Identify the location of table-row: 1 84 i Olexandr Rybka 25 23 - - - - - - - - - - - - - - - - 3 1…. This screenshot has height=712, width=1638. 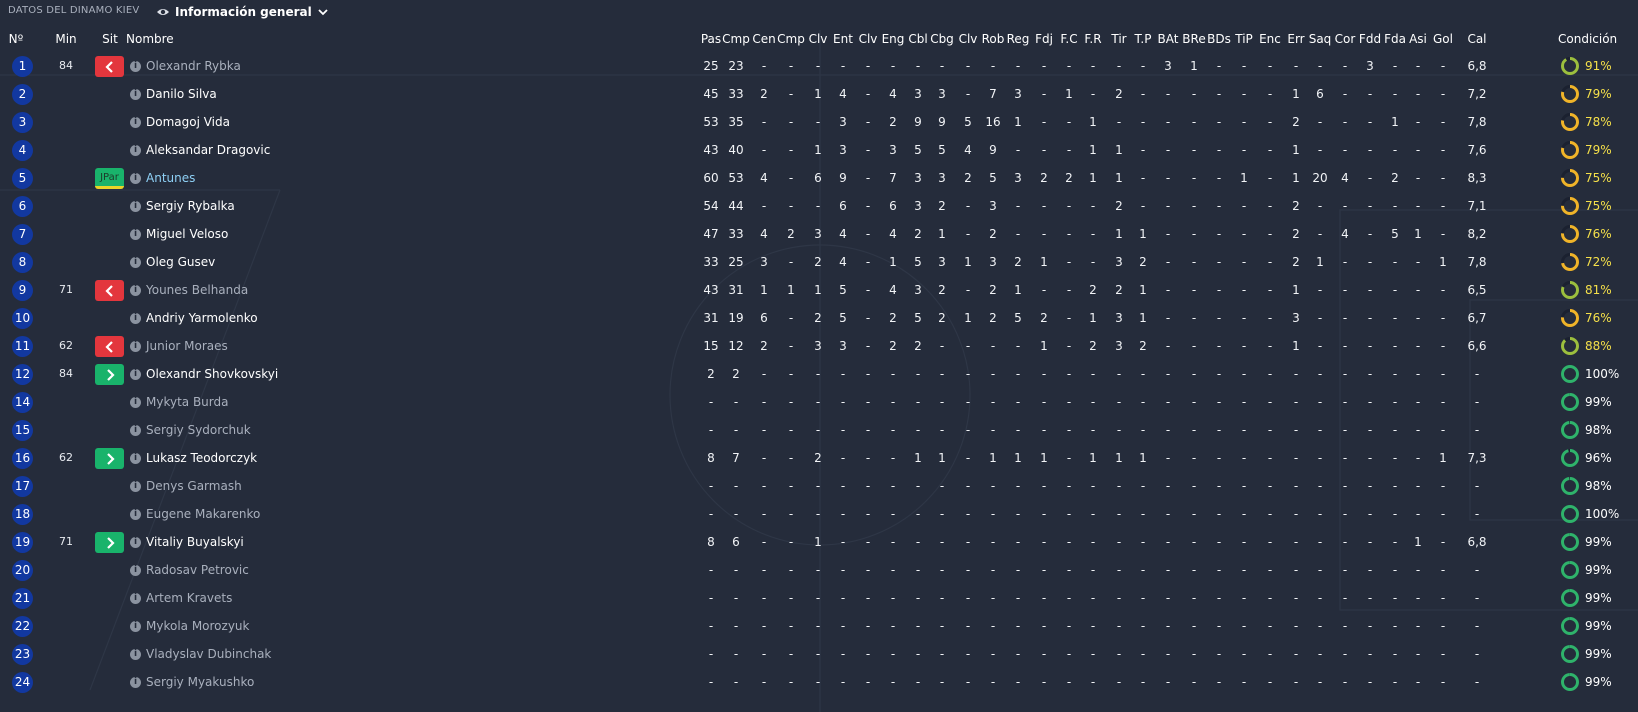
(819, 66).